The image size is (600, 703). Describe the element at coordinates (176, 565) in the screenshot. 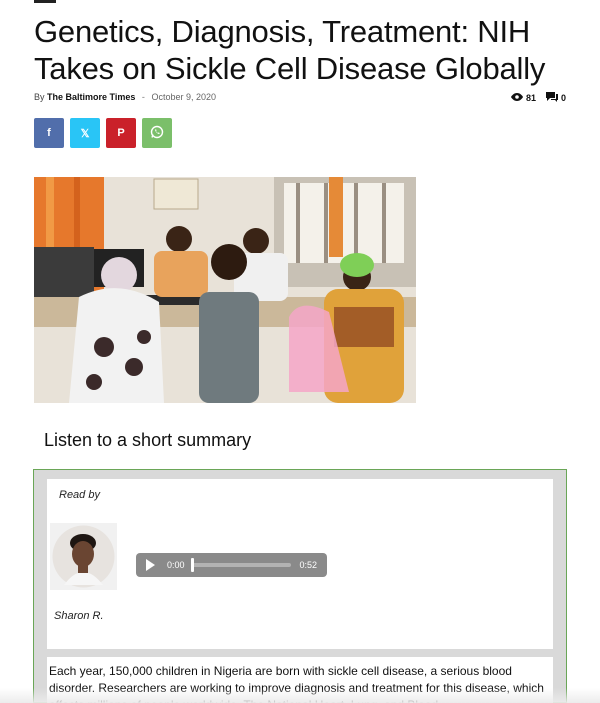

I see `current-time: 0:00` at that location.